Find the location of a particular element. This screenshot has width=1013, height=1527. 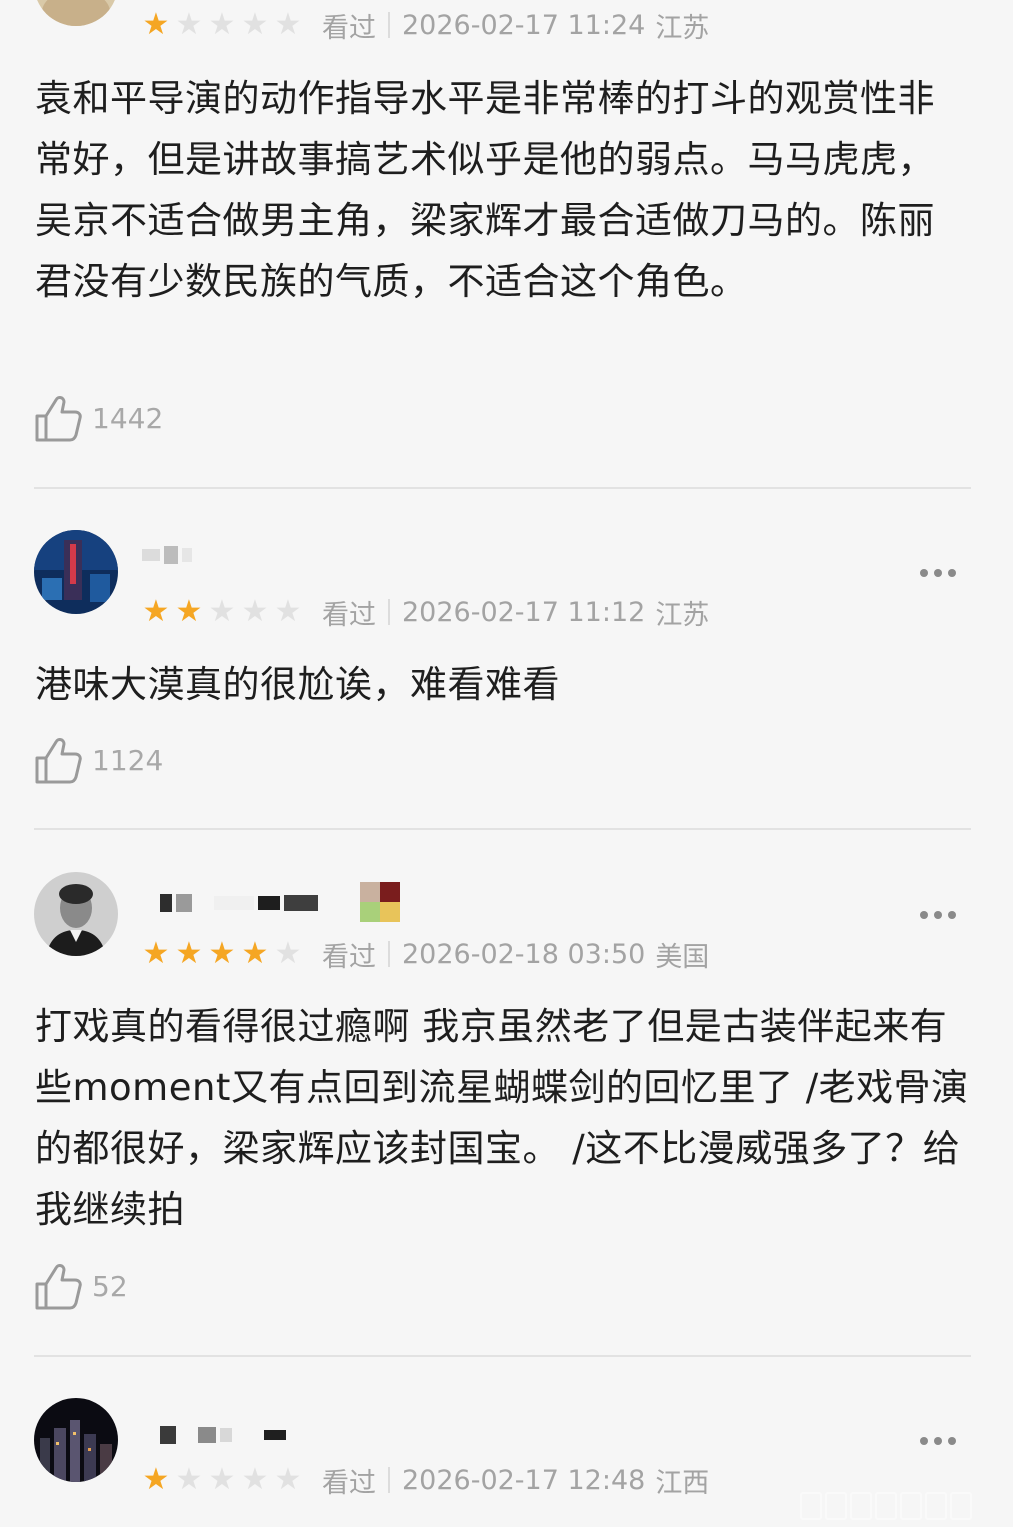

review-meta: ★ ★ ★ ★ ★ 看过 2026-02-18 03:50 美国 is located at coordinates (425, 954).